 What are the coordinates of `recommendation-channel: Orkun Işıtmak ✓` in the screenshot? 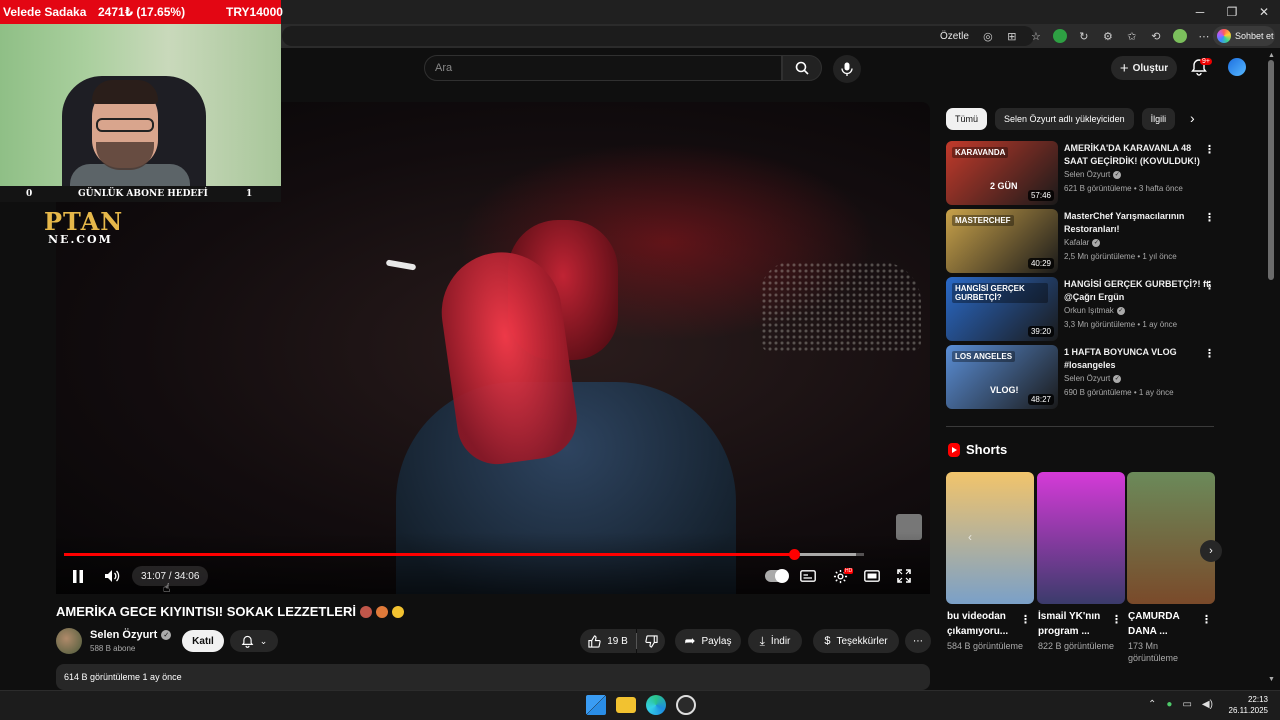 It's located at (1094, 310).